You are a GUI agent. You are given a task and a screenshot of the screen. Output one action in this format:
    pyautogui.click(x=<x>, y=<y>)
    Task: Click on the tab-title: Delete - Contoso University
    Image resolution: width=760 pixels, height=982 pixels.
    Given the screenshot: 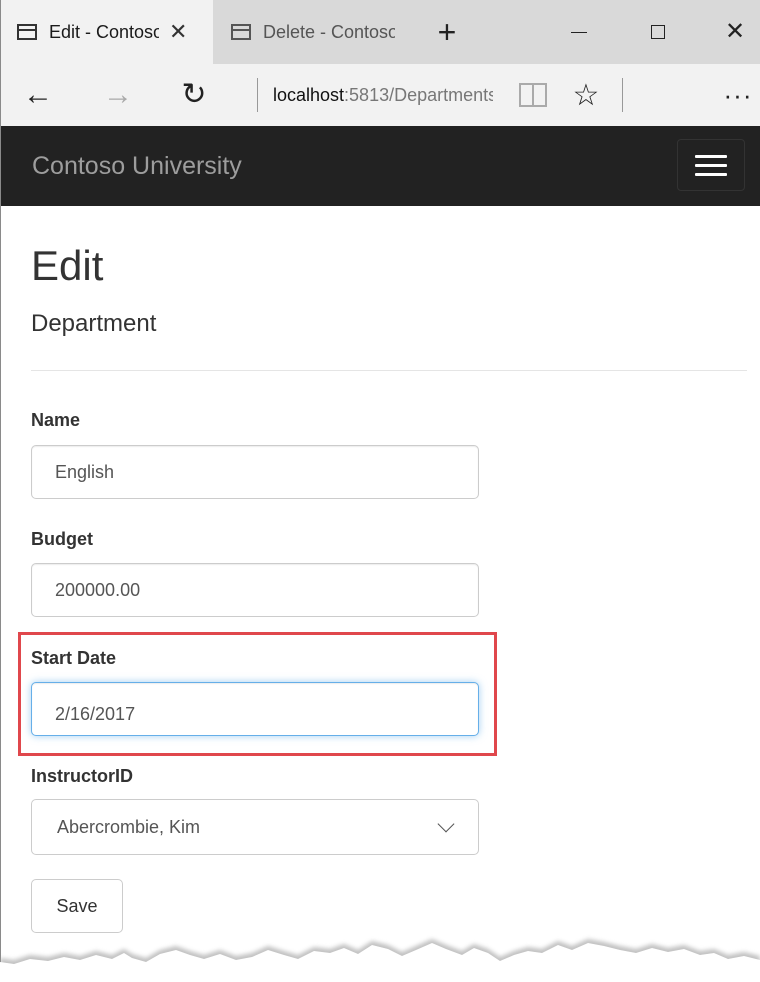 What is the action you would take?
    pyautogui.click(x=329, y=31)
    